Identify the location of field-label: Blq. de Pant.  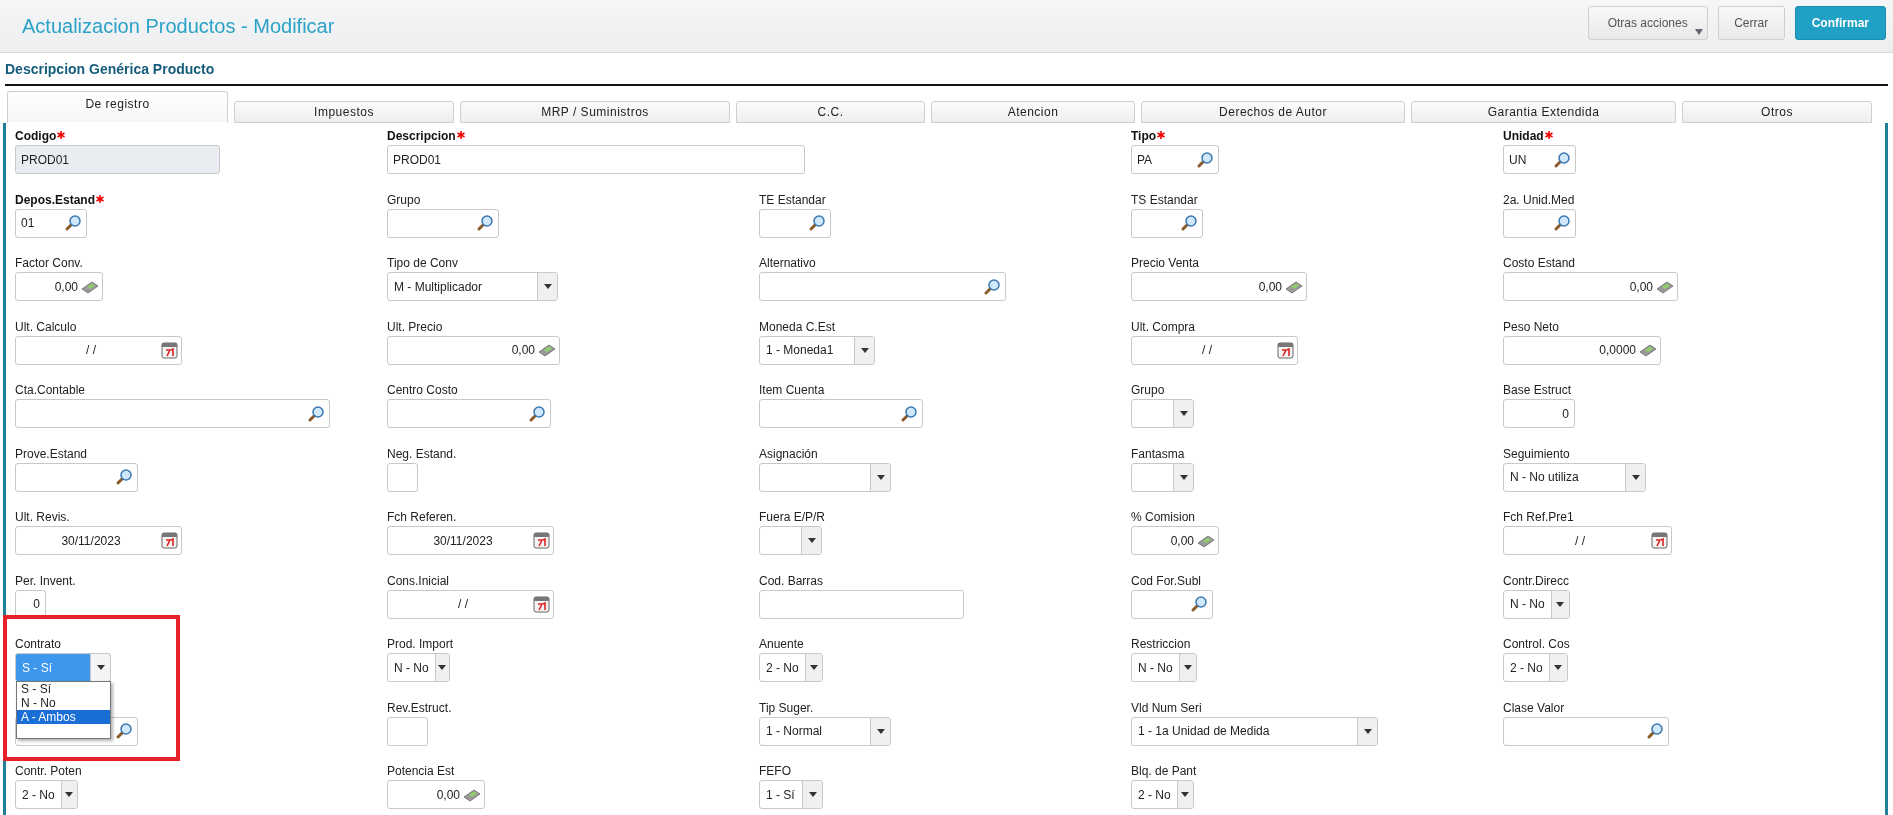
(1164, 771).